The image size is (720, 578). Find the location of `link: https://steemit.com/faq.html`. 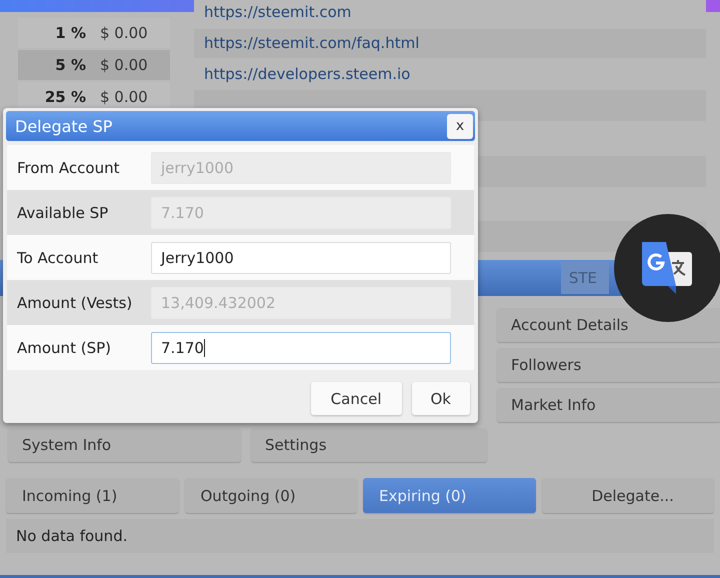

link: https://steemit.com/faq.html is located at coordinates (450, 43).